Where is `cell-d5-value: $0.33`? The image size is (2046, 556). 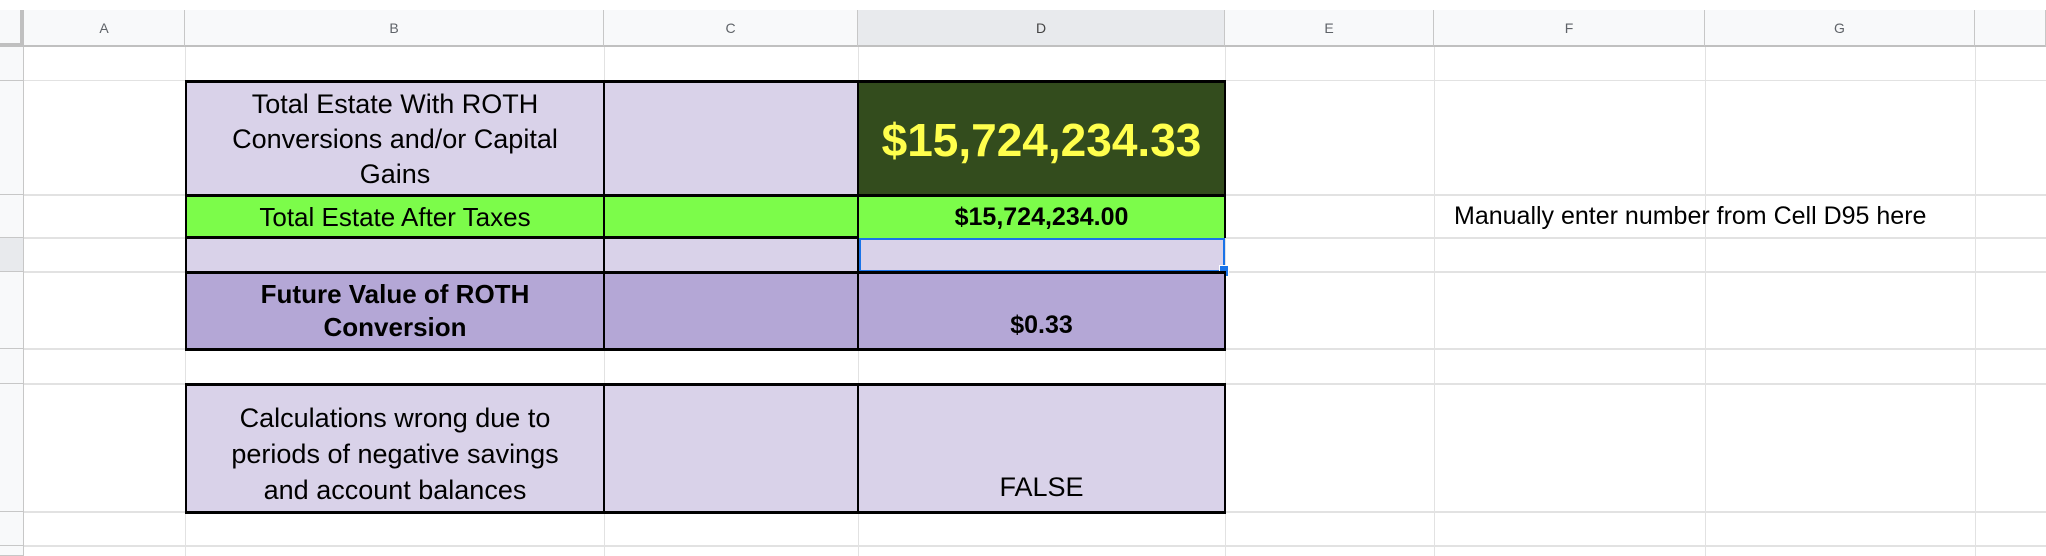
cell-d5-value: $0.33 is located at coordinates (1041, 325).